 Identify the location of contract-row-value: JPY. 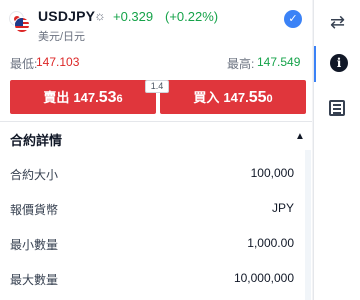
(282, 208).